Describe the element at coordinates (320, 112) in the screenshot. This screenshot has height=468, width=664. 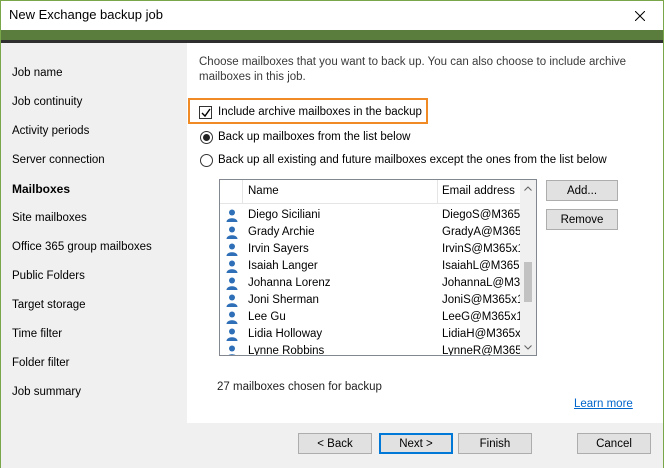
I see `include-archive-label: Include archive mailboxes in the backup` at that location.